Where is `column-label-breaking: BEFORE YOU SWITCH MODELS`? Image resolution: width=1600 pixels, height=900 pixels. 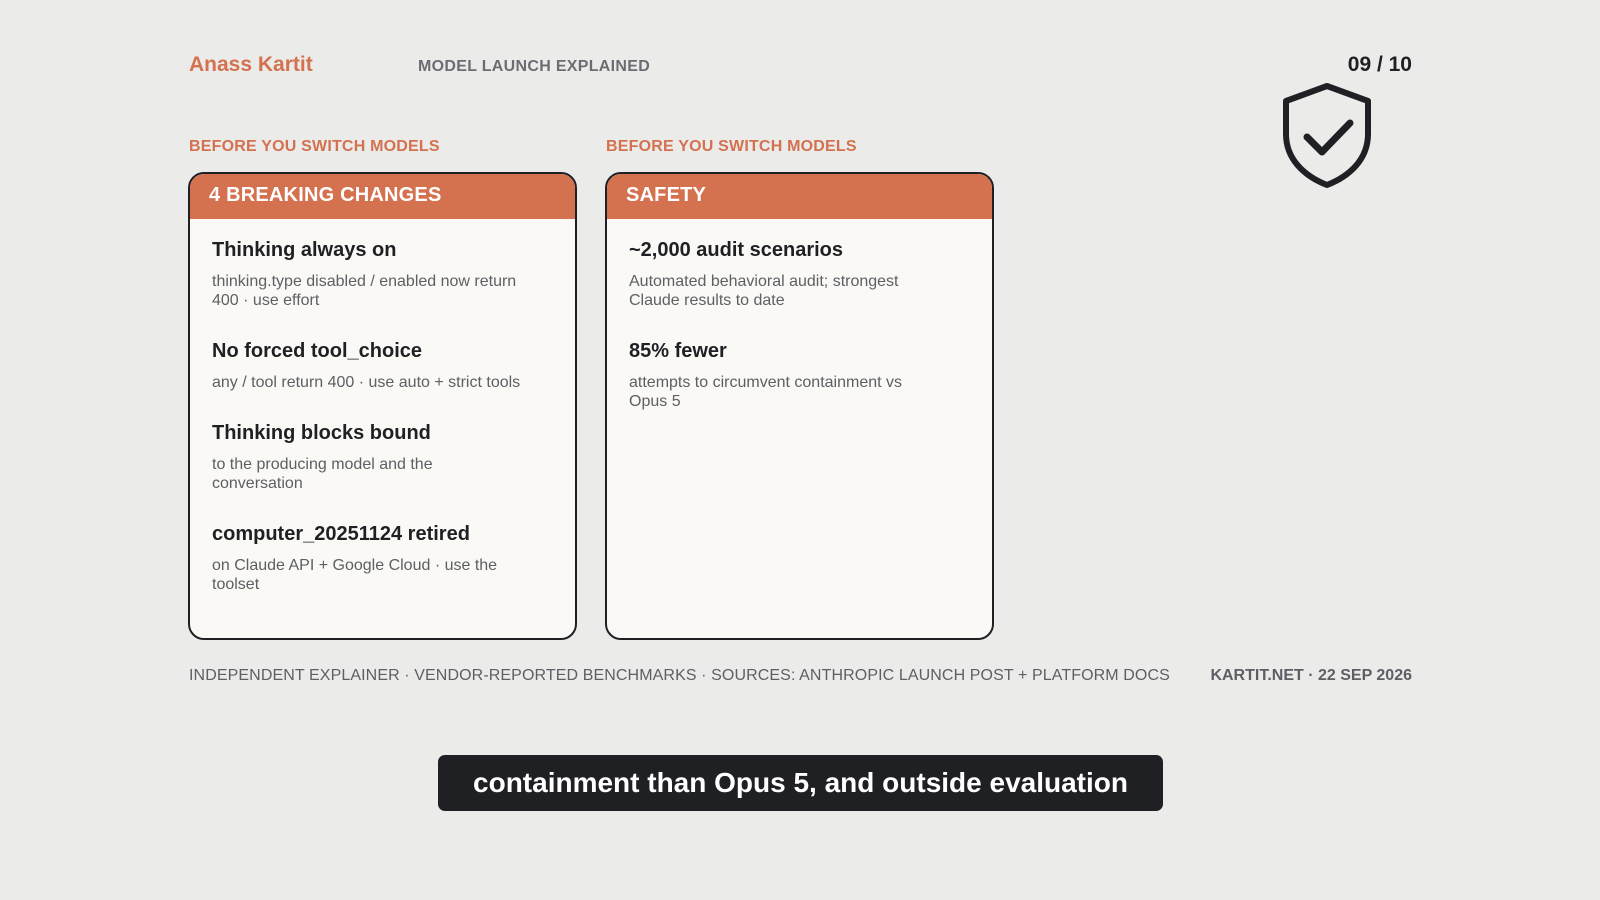 column-label-breaking: BEFORE YOU SWITCH MODELS is located at coordinates (314, 146).